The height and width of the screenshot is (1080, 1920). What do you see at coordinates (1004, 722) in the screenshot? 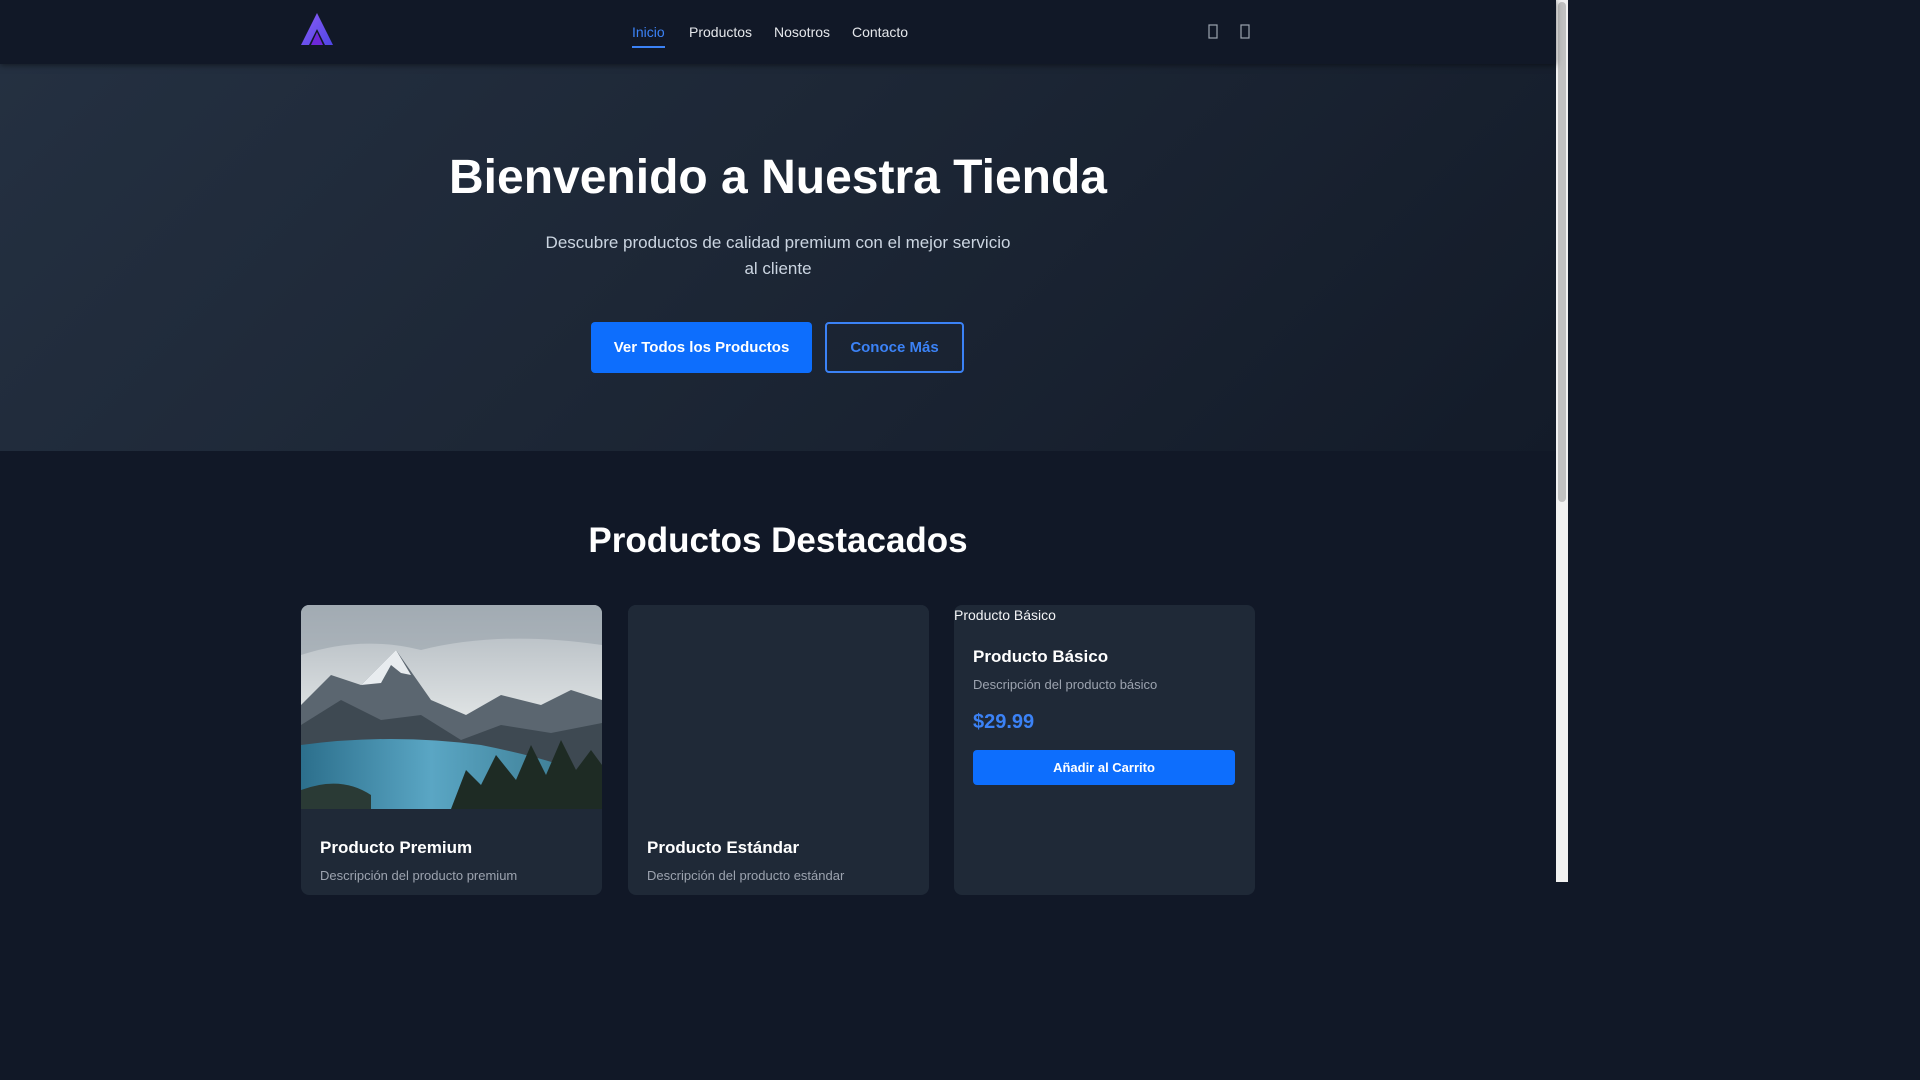
I see `product-price: $29.99` at bounding box center [1004, 722].